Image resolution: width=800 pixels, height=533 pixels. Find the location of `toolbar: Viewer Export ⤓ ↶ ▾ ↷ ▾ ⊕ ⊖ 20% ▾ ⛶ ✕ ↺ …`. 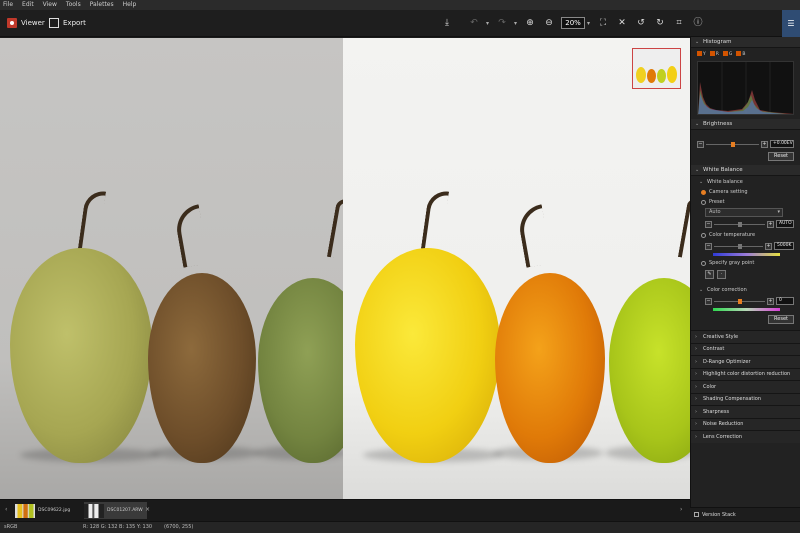

toolbar: Viewer Export ⤓ ↶ ▾ ↷ ▾ ⊕ ⊖ 20% ▾ ⛶ ✕ ↺ … is located at coordinates (400, 23).